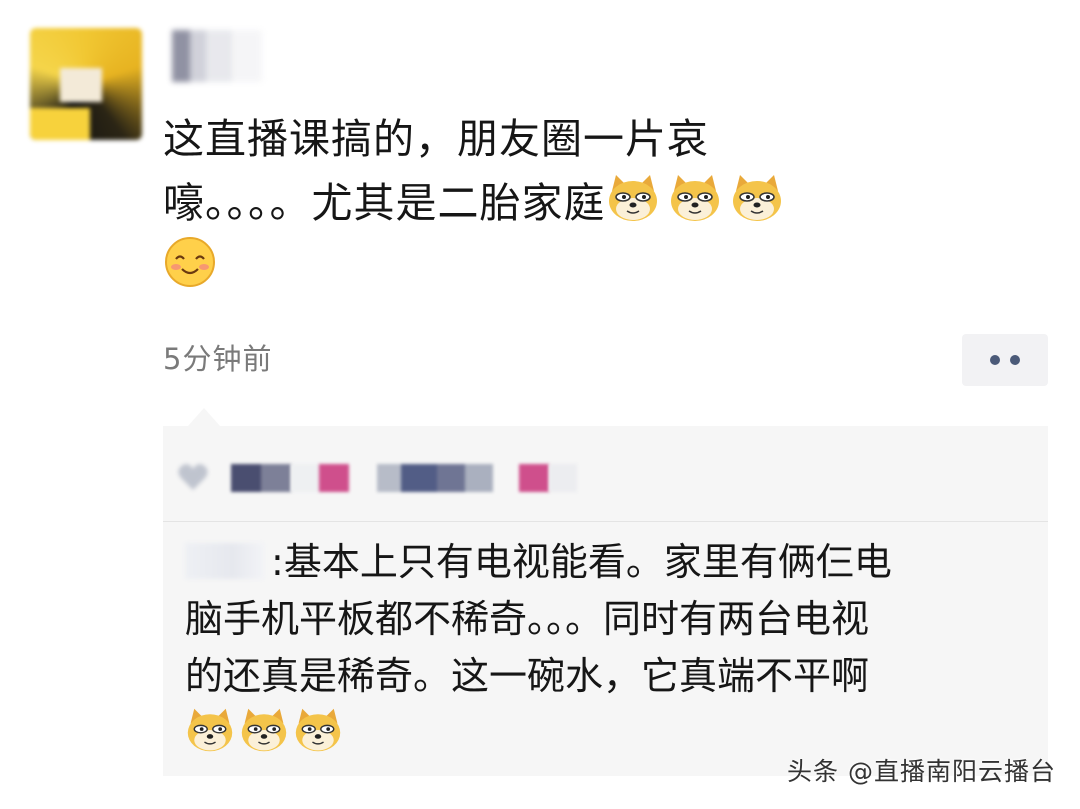 This screenshot has width=1080, height=809. Describe the element at coordinates (1005, 360) in the screenshot. I see `more-actions-button` at that location.